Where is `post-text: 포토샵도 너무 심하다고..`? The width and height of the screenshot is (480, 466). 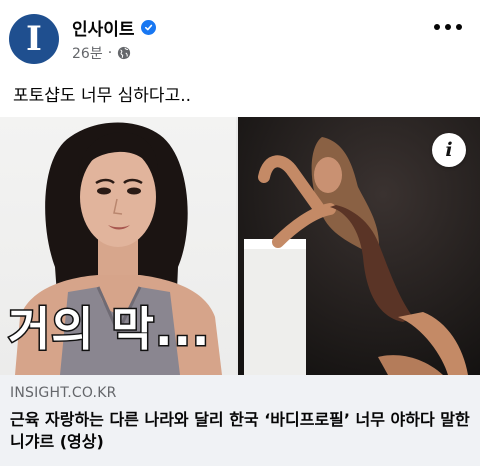 post-text: 포토샵도 너무 심하다고.. is located at coordinates (102, 96).